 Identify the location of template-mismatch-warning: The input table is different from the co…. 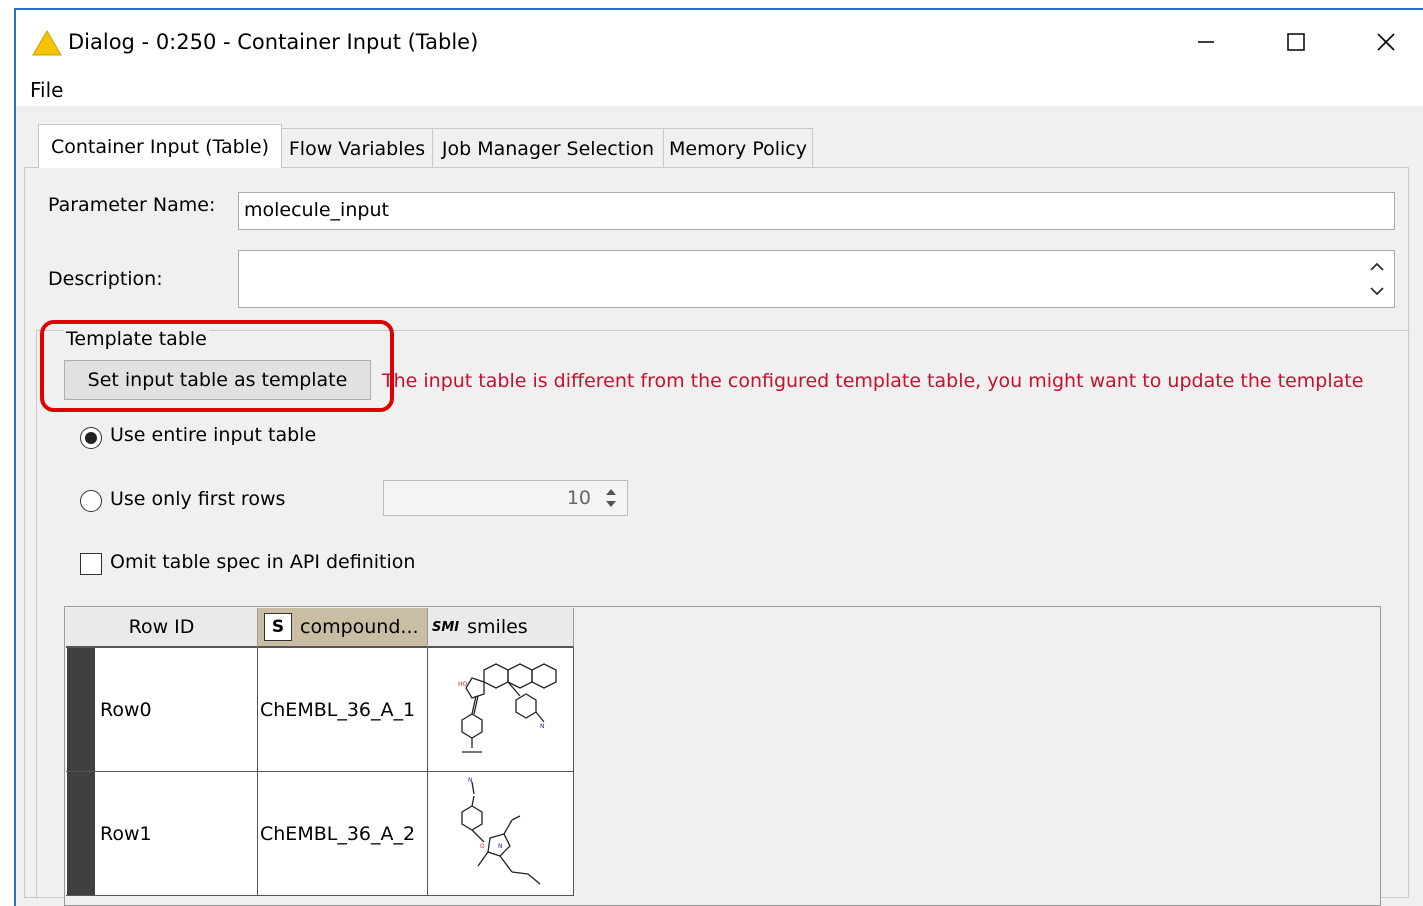
(873, 381).